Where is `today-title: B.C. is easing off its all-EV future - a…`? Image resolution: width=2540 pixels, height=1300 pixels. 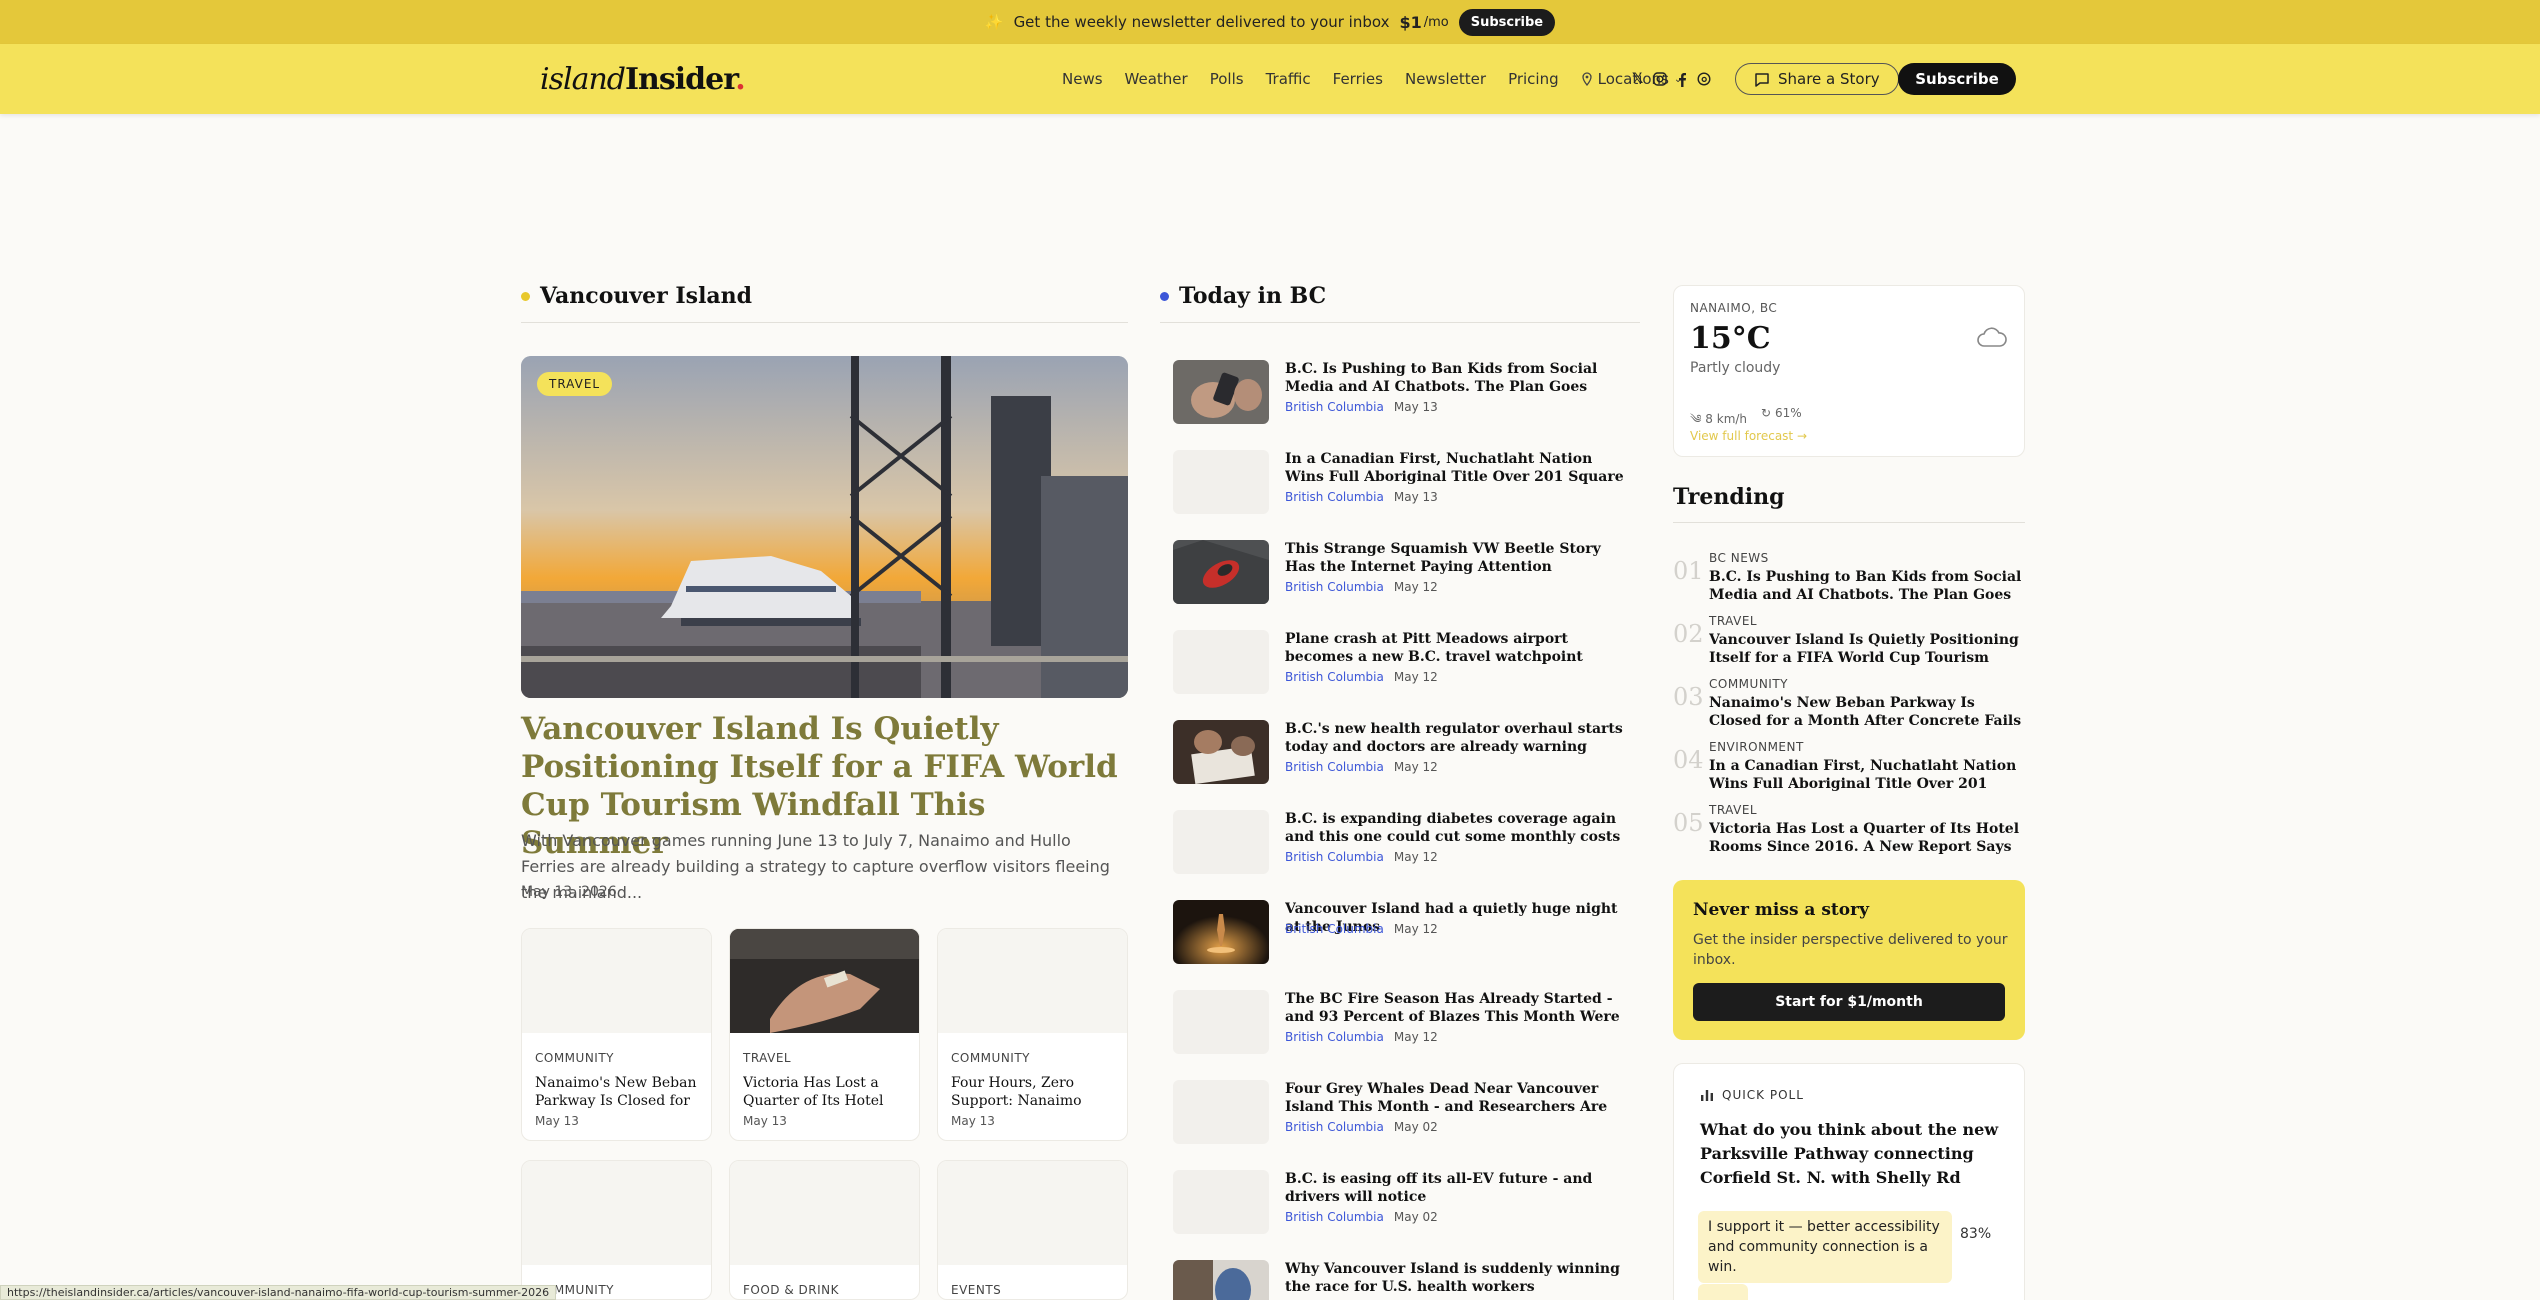 today-title: B.C. is easing off its all-EV future - a… is located at coordinates (1457, 1188).